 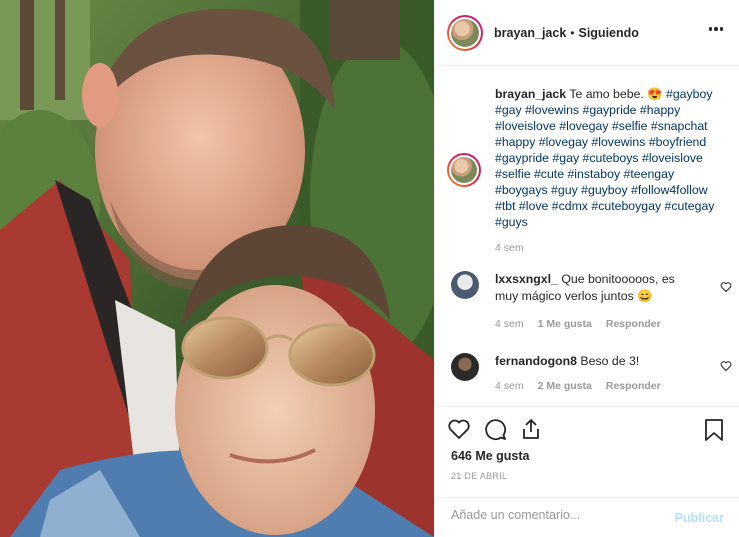 I want to click on post-date: 21 DE ABRIL, so click(x=479, y=476).